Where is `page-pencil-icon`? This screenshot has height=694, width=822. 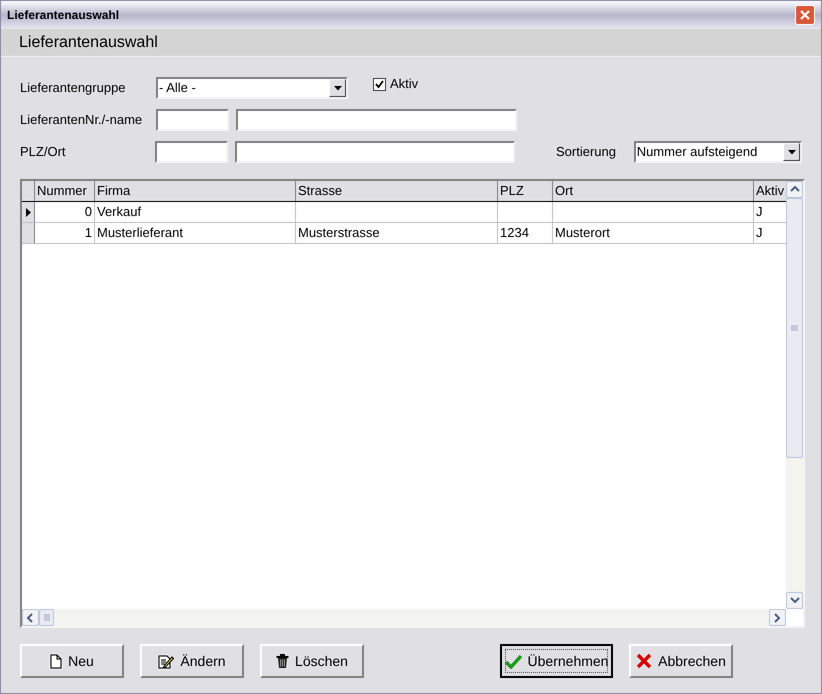
page-pencil-icon is located at coordinates (166, 661).